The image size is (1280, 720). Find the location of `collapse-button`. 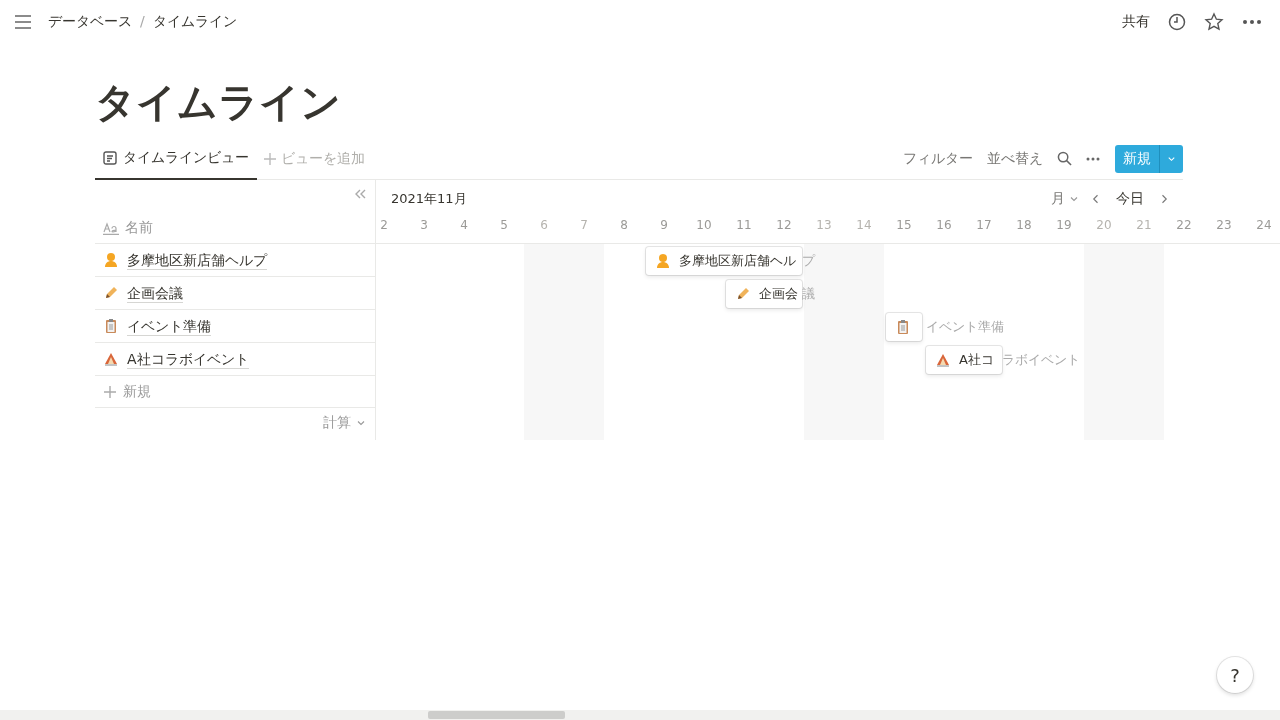

collapse-button is located at coordinates (360, 194).